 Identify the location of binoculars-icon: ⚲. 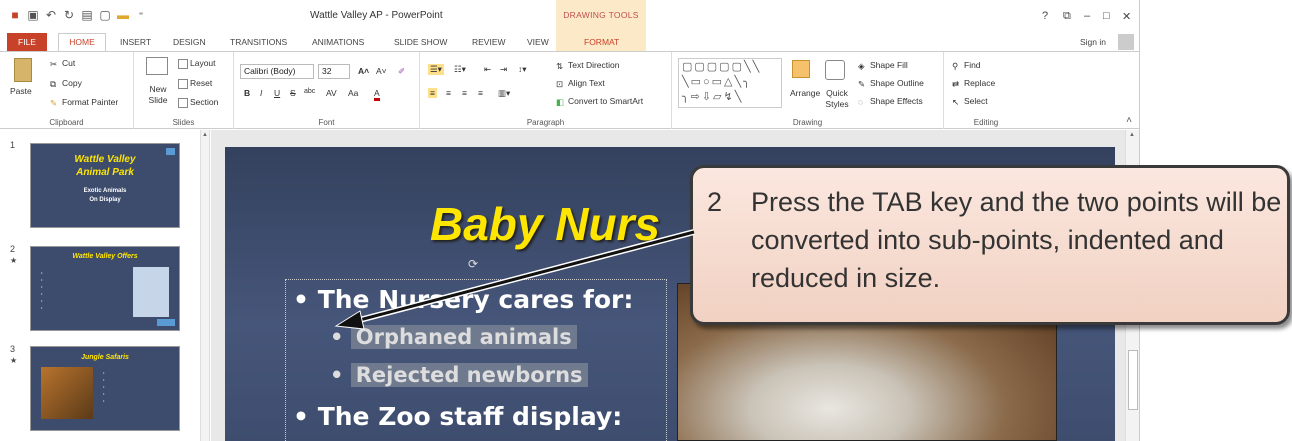
(955, 65).